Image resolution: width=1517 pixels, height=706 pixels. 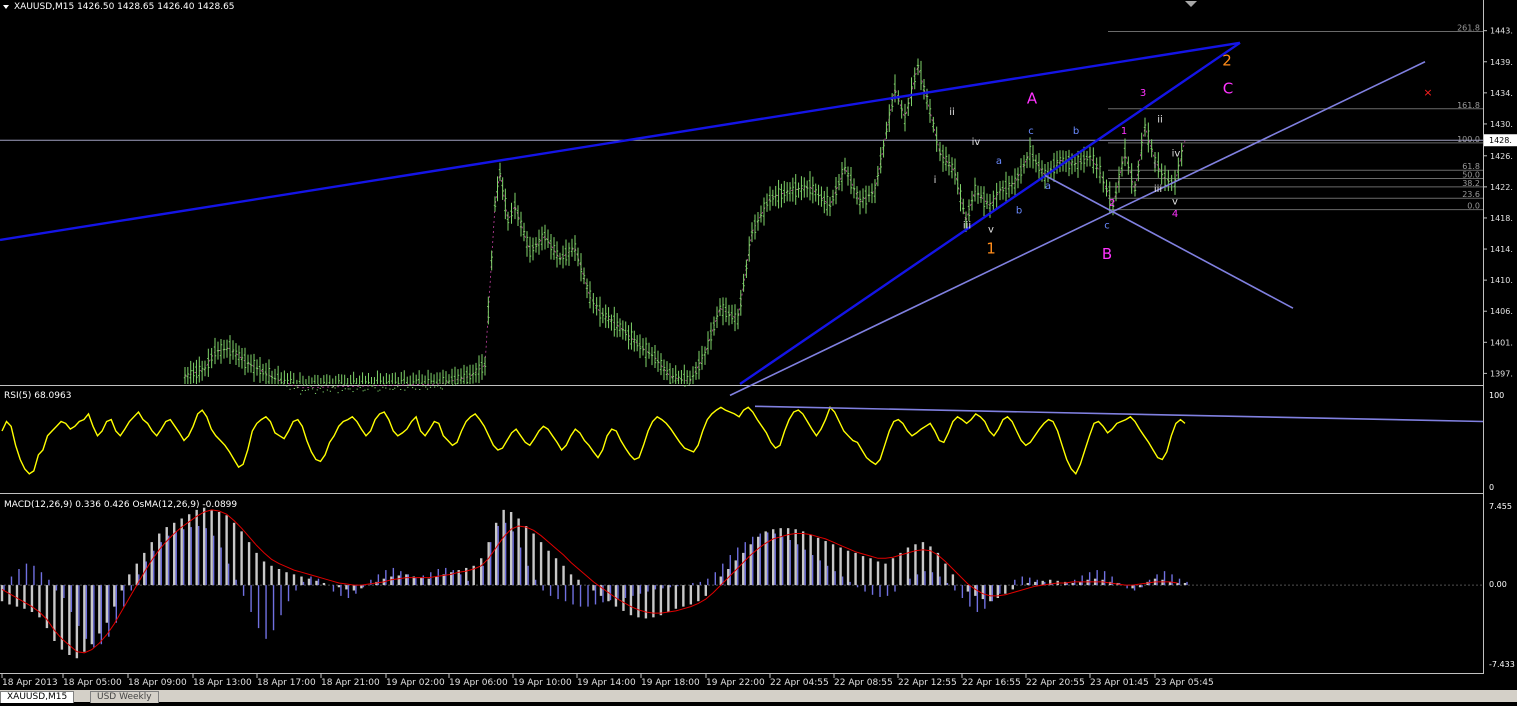 What do you see at coordinates (1501, 280) in the screenshot?
I see `price-axis-label: 1410.` at bounding box center [1501, 280].